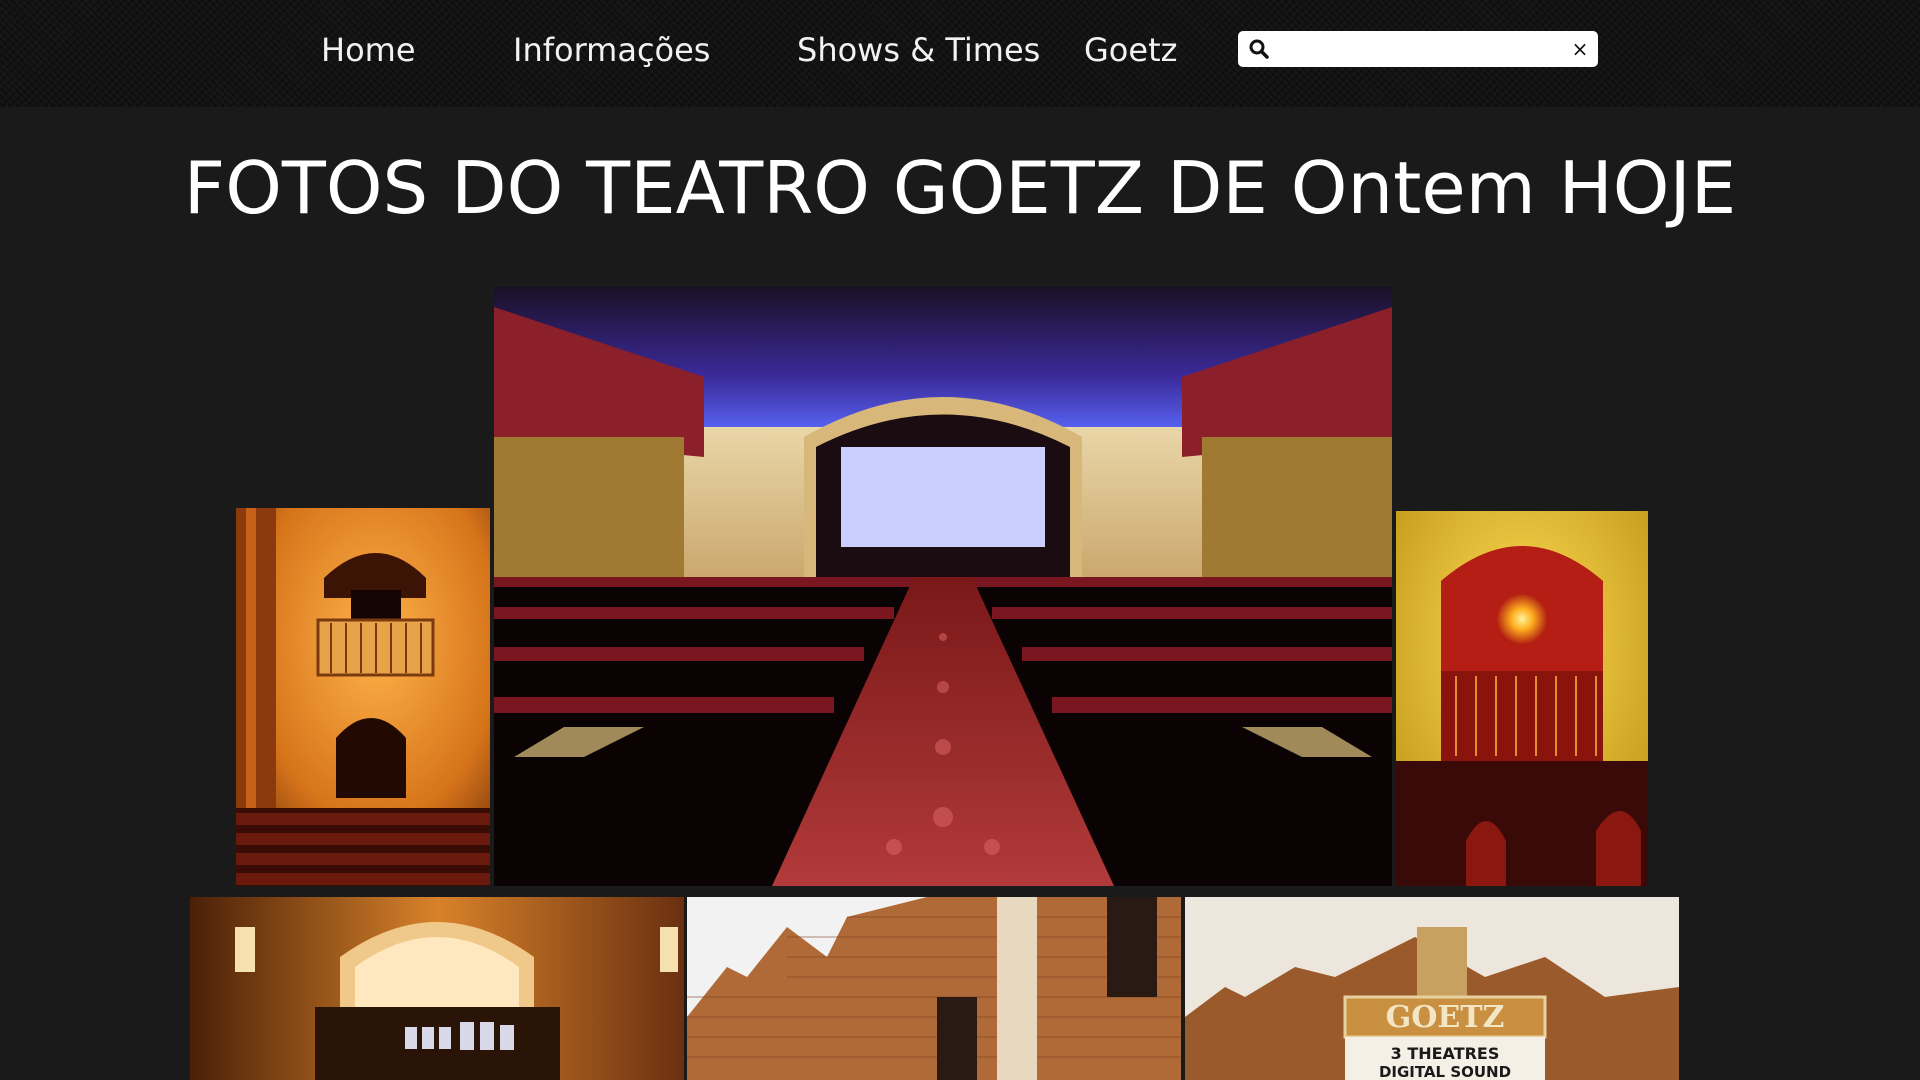  Describe the element at coordinates (1130, 50) in the screenshot. I see `nav-link-goetz: Goetz` at that location.